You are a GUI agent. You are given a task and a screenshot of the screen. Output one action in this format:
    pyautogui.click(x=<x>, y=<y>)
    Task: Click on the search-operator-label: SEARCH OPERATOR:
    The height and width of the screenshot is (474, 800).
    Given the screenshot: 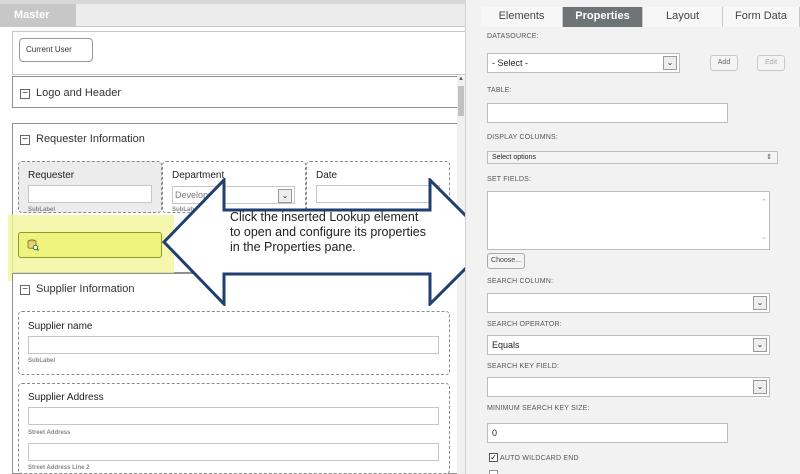 What is the action you would take?
    pyautogui.click(x=524, y=324)
    